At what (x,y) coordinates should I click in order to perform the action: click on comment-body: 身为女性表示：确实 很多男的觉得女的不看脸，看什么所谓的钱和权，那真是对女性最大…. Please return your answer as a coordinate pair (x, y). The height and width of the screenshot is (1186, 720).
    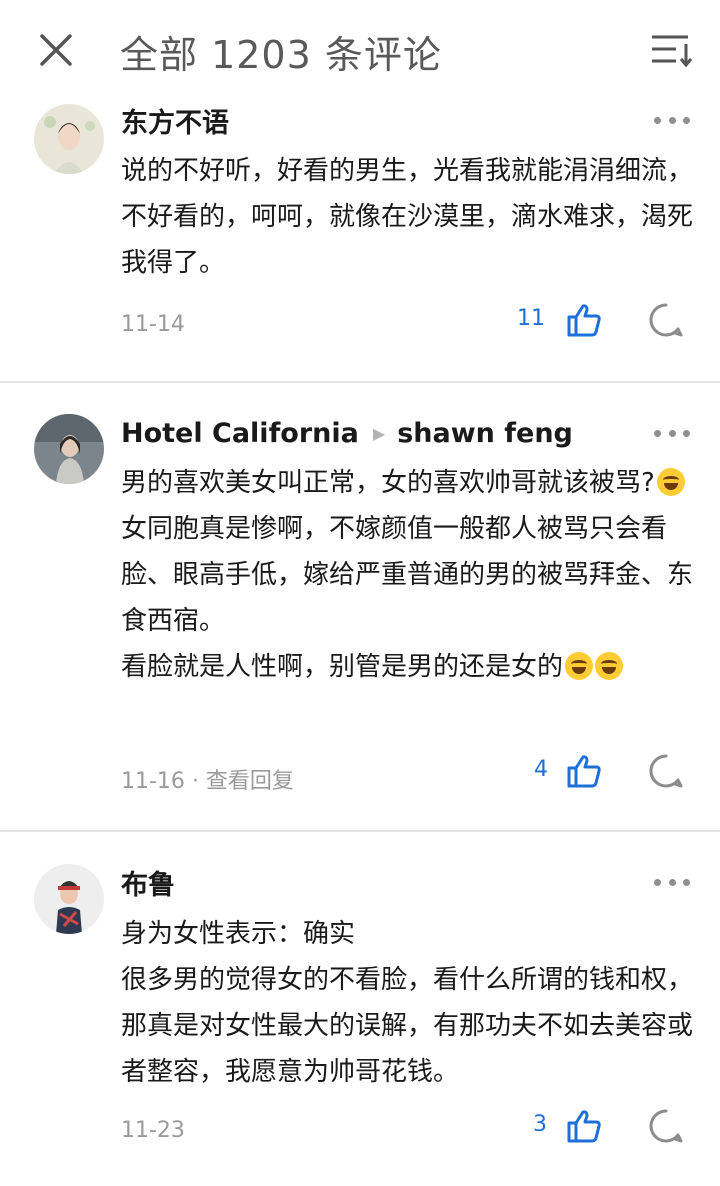
    Looking at the image, I should click on (408, 1003).